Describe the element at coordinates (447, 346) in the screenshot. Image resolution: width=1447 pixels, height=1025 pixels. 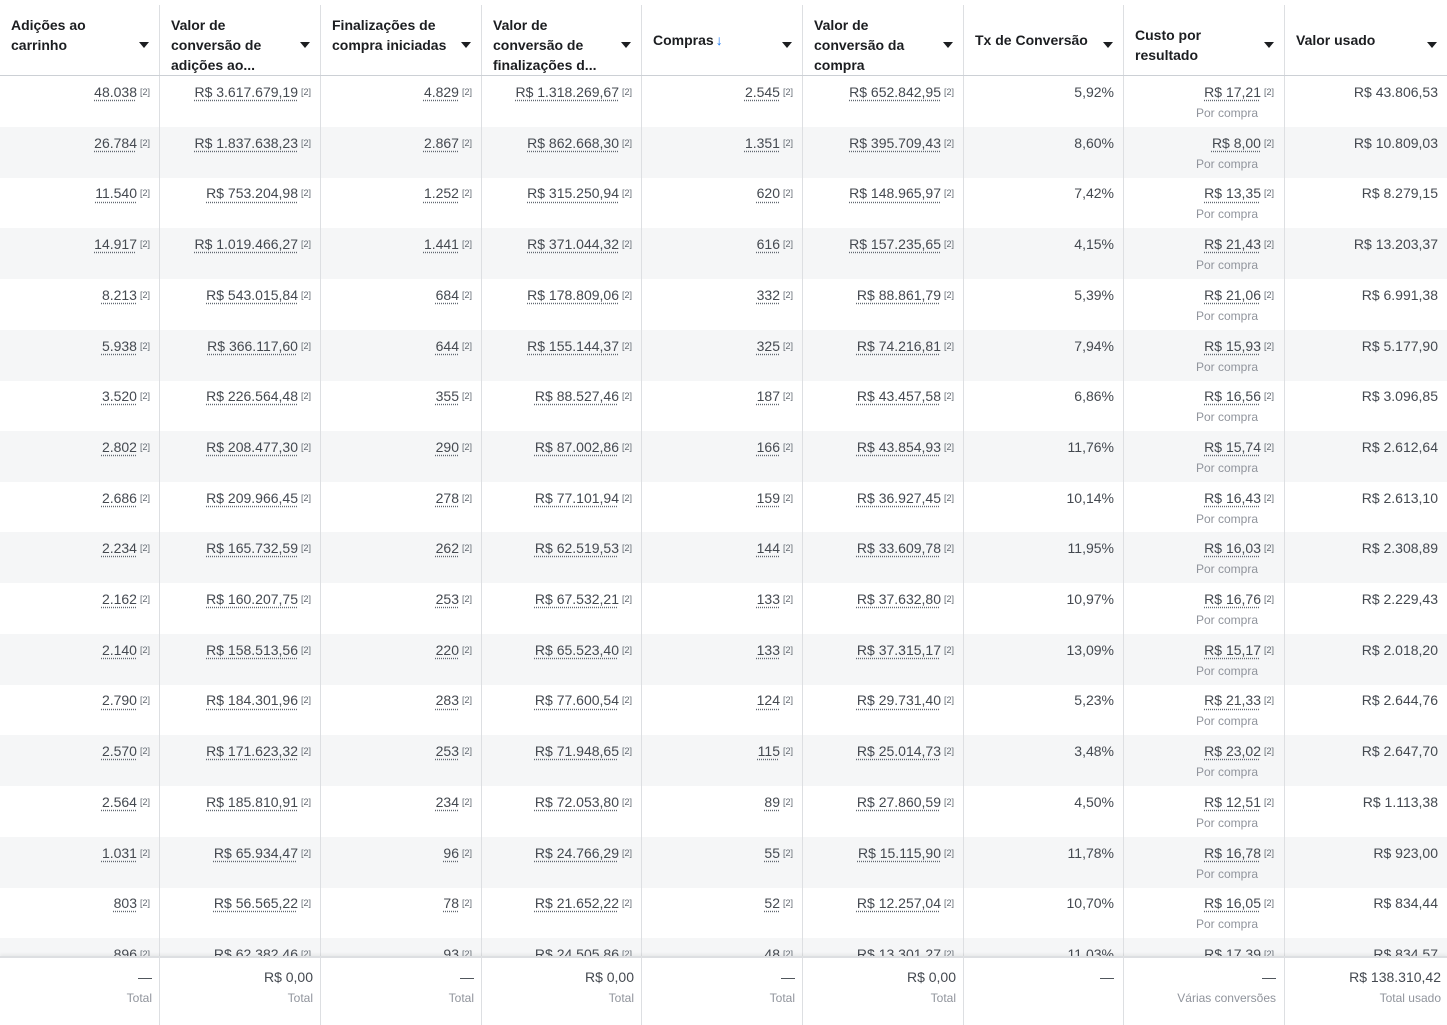
I see `cell-value: 644` at that location.